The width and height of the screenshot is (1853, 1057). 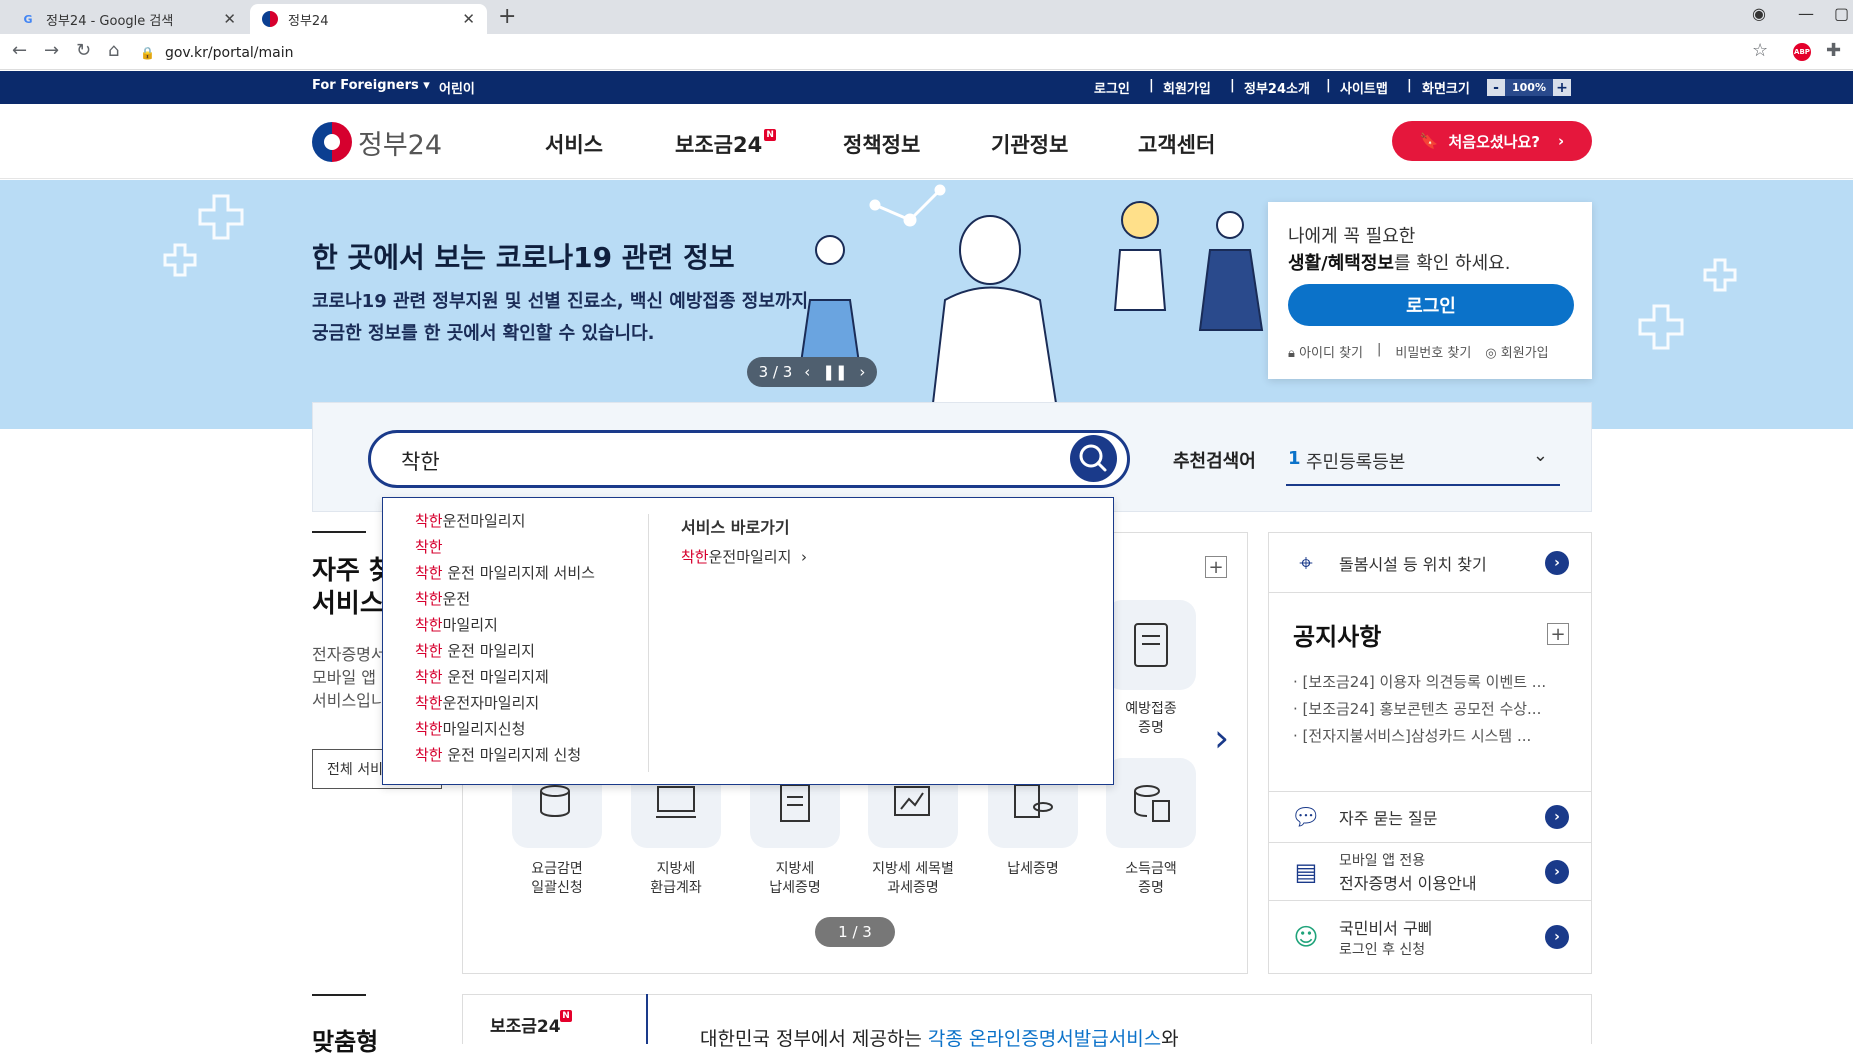 I want to click on signup-link: ◎ 회원가입, so click(x=1516, y=351).